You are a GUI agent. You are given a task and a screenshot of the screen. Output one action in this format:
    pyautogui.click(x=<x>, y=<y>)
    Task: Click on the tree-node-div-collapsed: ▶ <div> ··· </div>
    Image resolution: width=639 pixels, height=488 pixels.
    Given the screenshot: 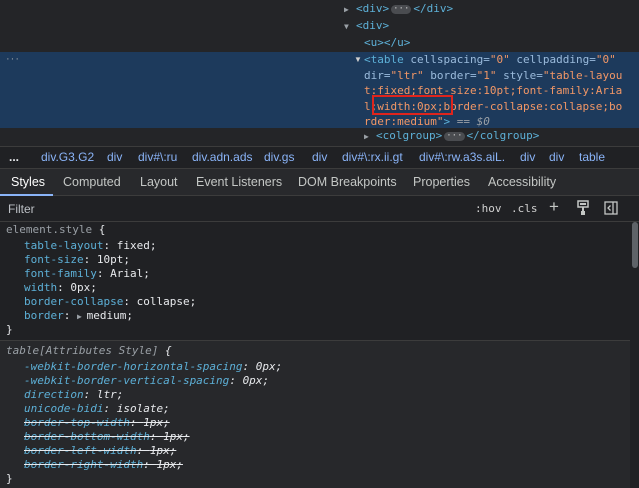 What is the action you would take?
    pyautogui.click(x=398, y=9)
    